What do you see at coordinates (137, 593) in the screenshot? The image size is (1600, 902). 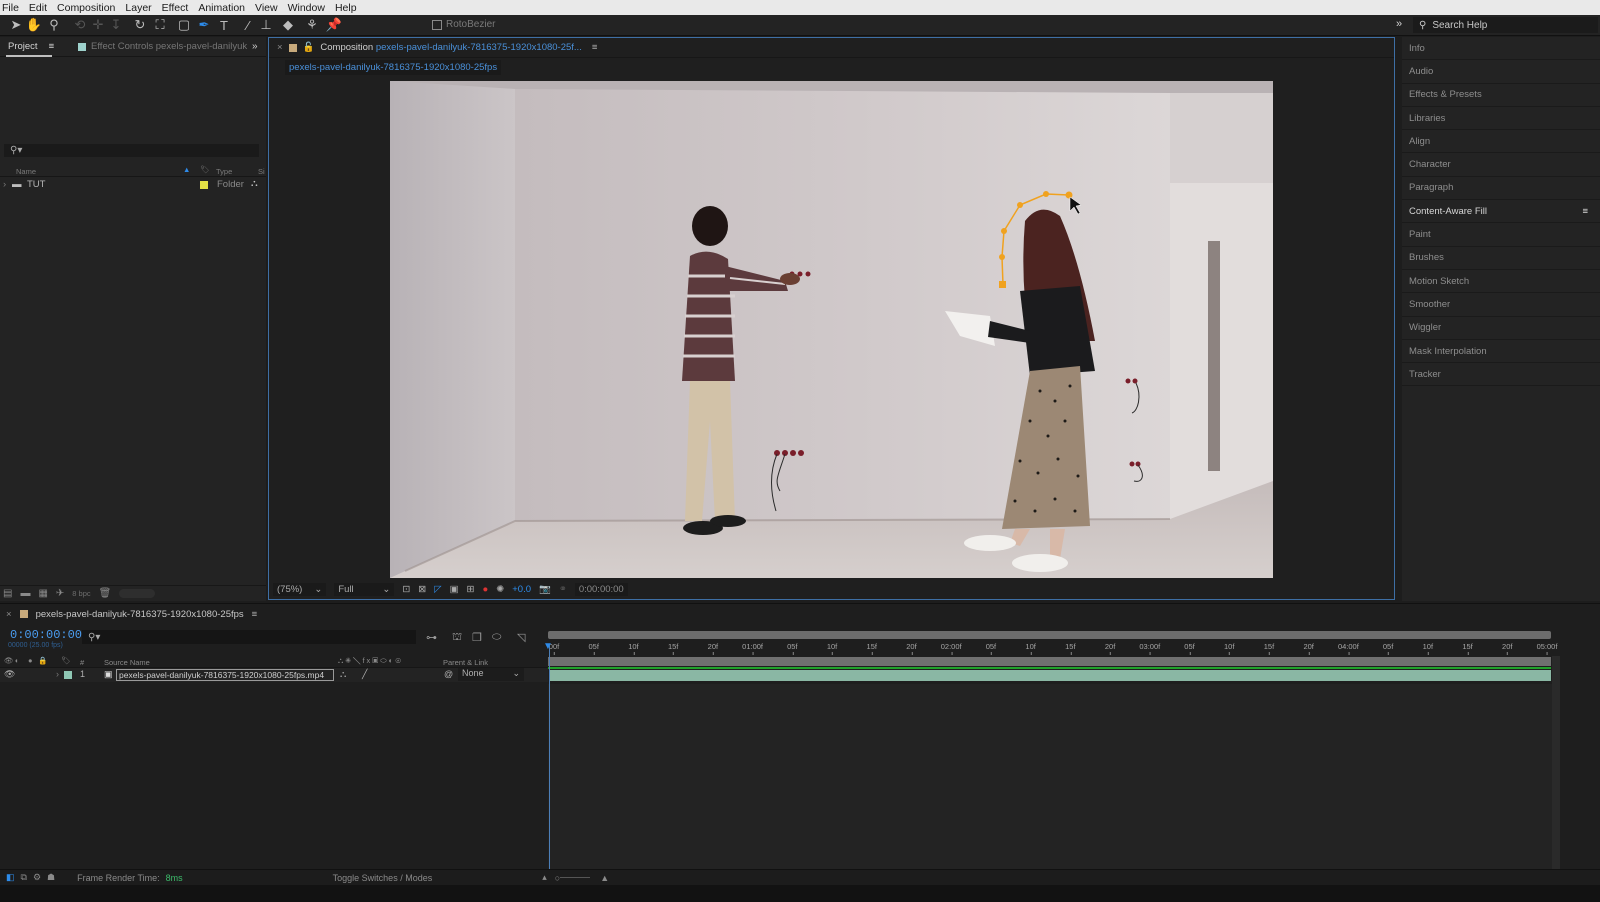 I see `thumbnail-size-slider` at bounding box center [137, 593].